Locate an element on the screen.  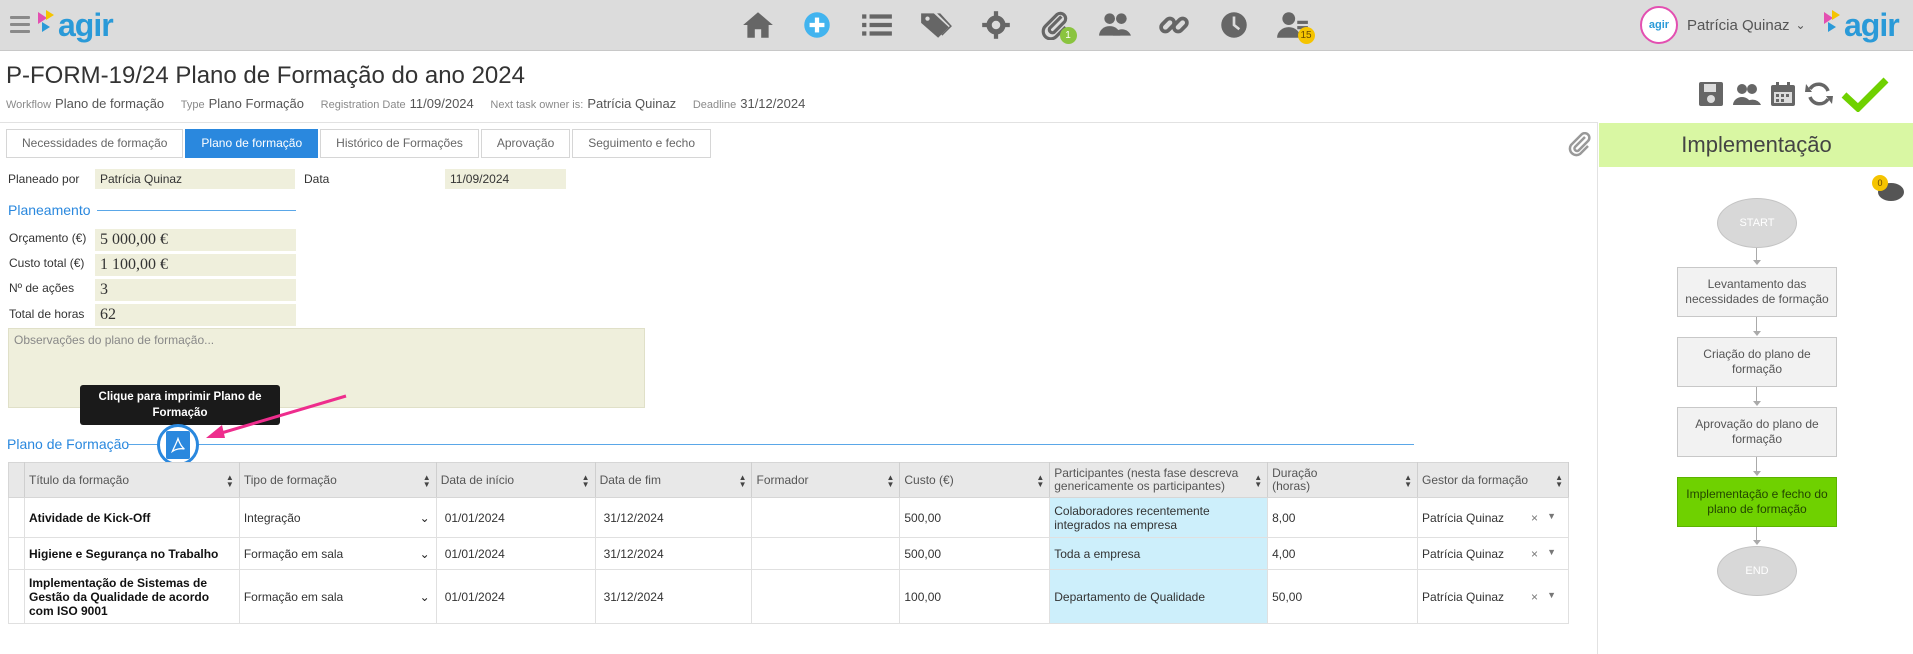
cell-participants: Toda a empresa is located at coordinates (1159, 553).